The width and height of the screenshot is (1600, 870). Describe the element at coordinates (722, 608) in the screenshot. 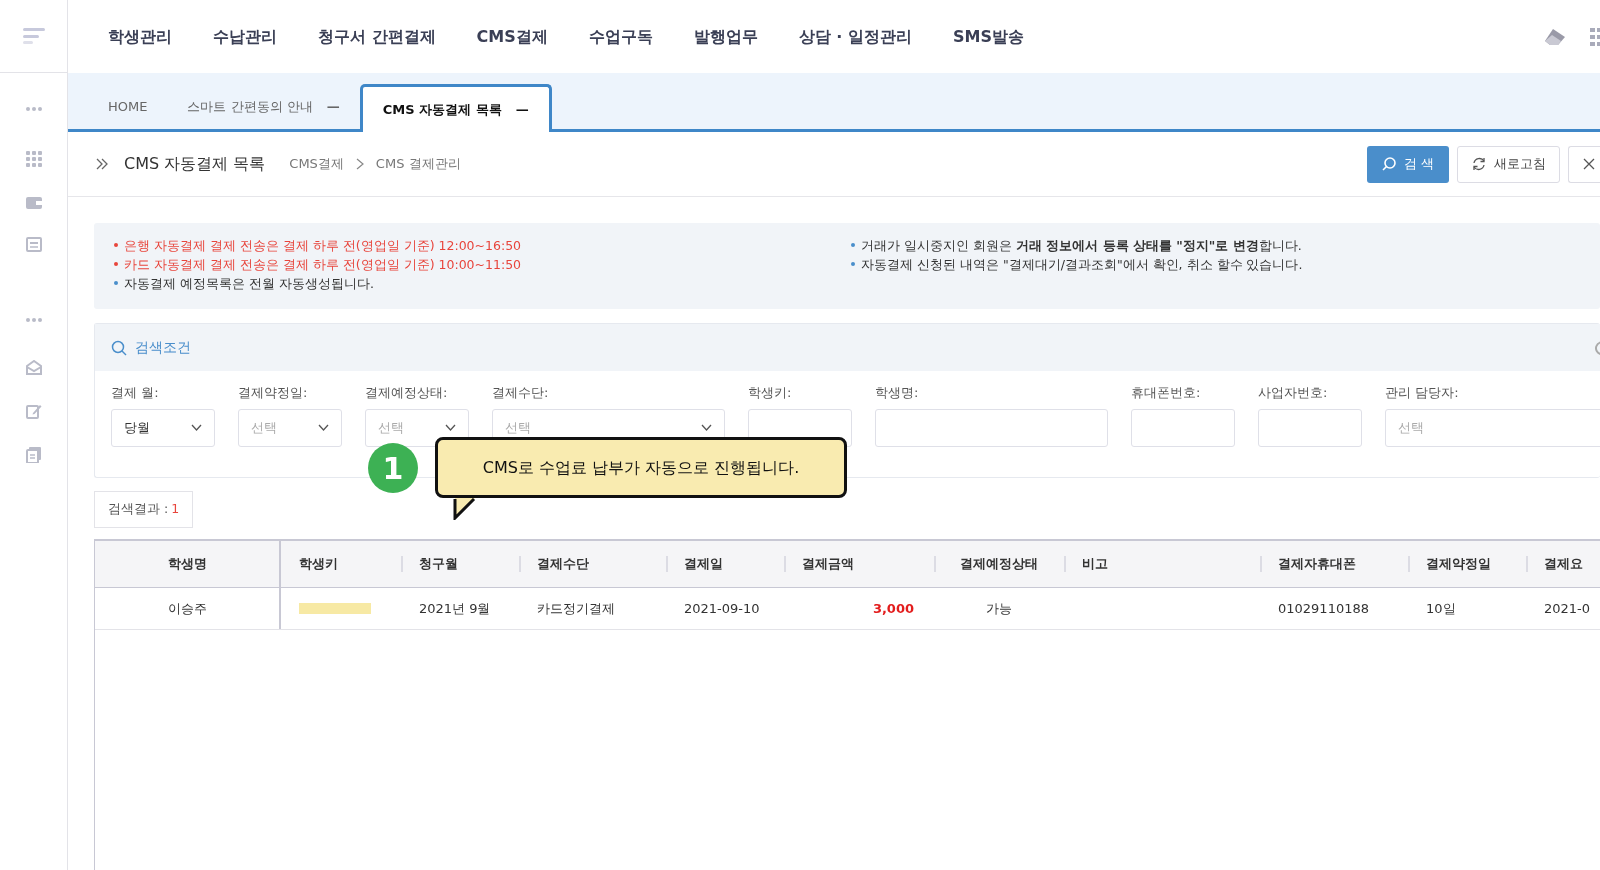

I see `table-cell-text: 2021-09-10` at that location.